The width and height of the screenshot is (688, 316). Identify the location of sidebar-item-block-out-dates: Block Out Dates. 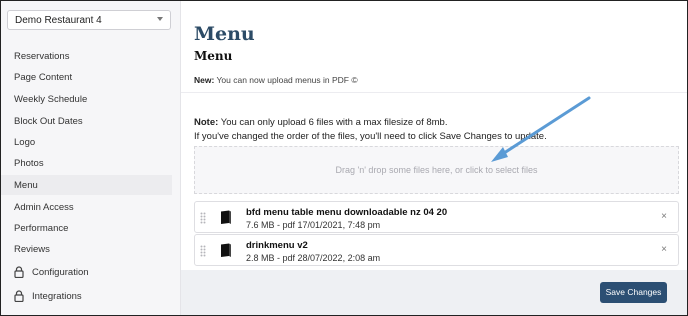
(86, 121).